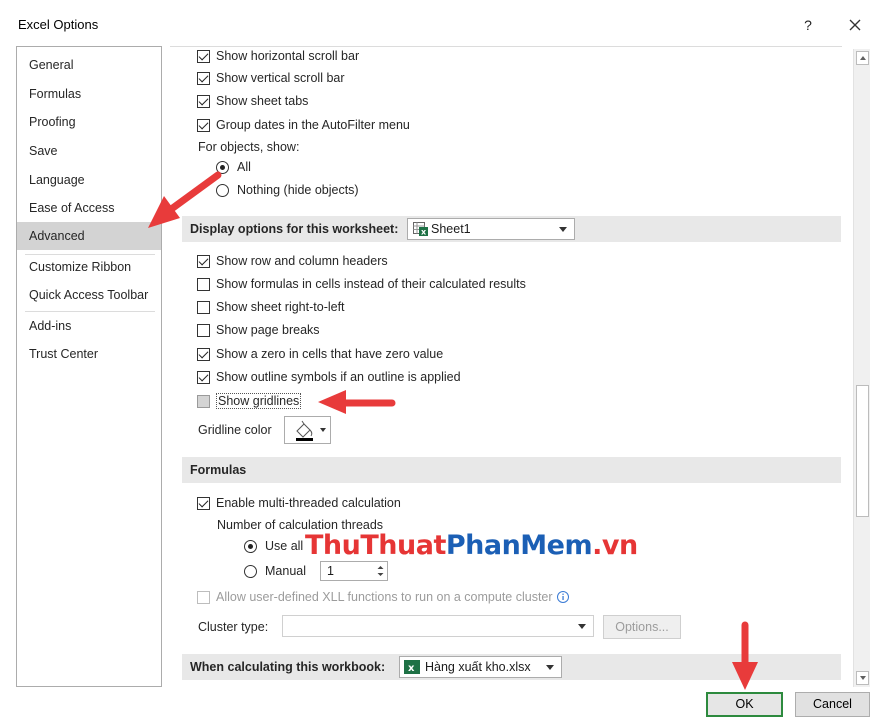 The width and height of the screenshot is (870, 719). I want to click on manual-threads-radio: Manual, so click(275, 571).